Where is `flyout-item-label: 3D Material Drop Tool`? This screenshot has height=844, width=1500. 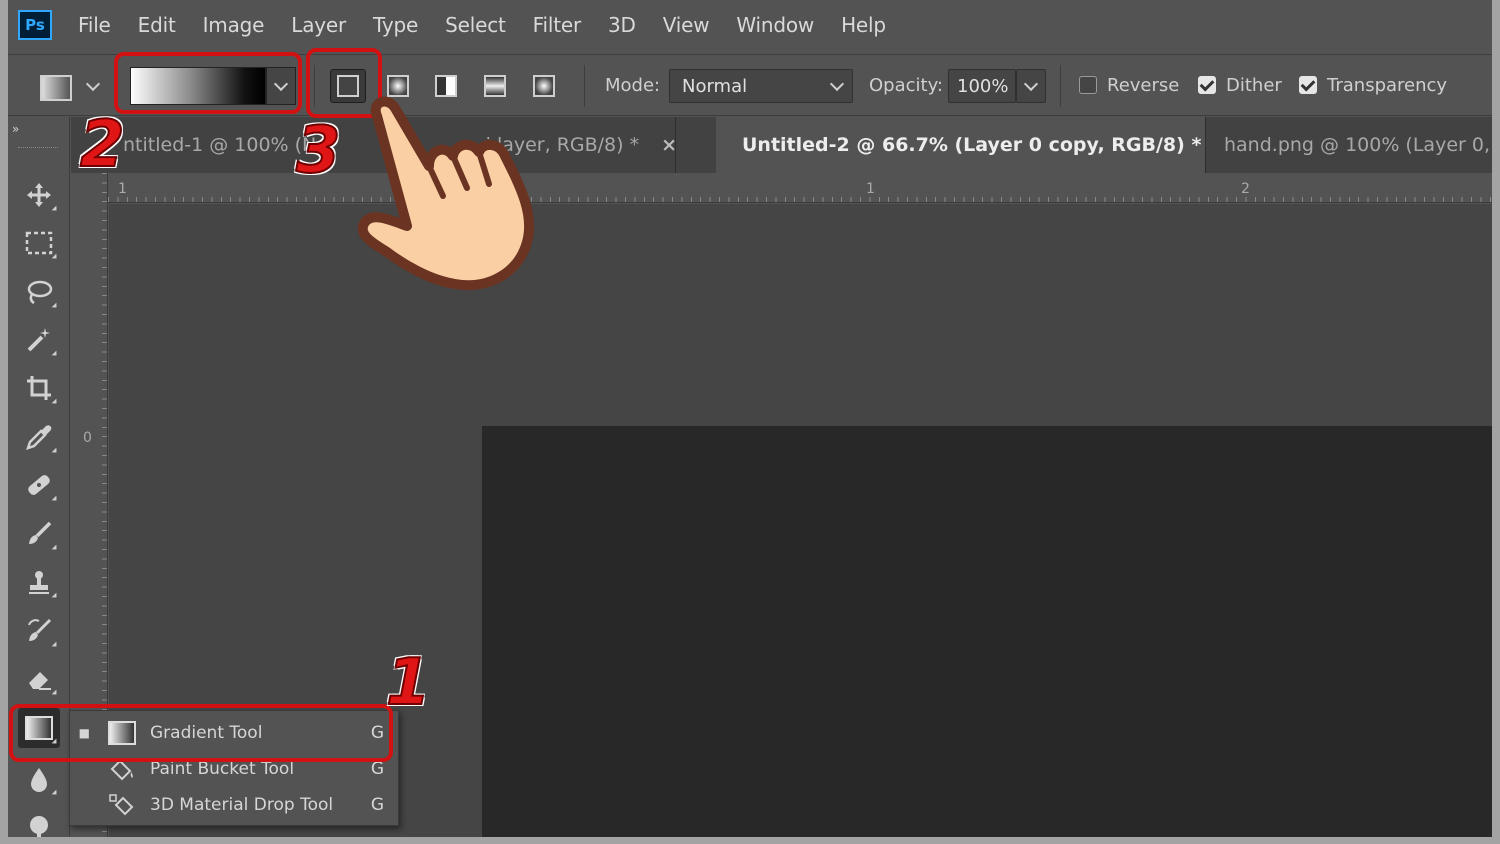 flyout-item-label: 3D Material Drop Tool is located at coordinates (242, 805).